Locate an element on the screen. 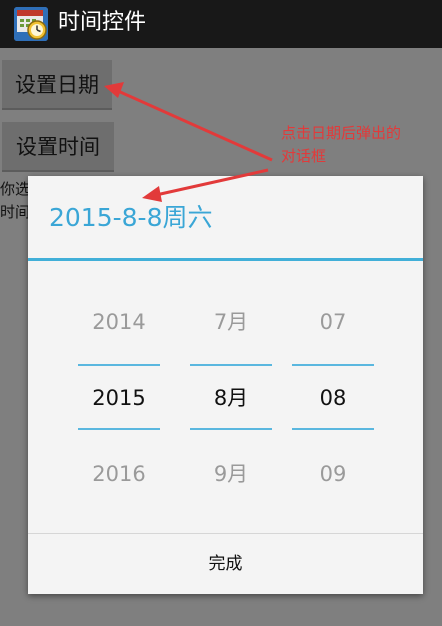 The image size is (442, 626). app-clock-calendar-icon is located at coordinates (31, 24).